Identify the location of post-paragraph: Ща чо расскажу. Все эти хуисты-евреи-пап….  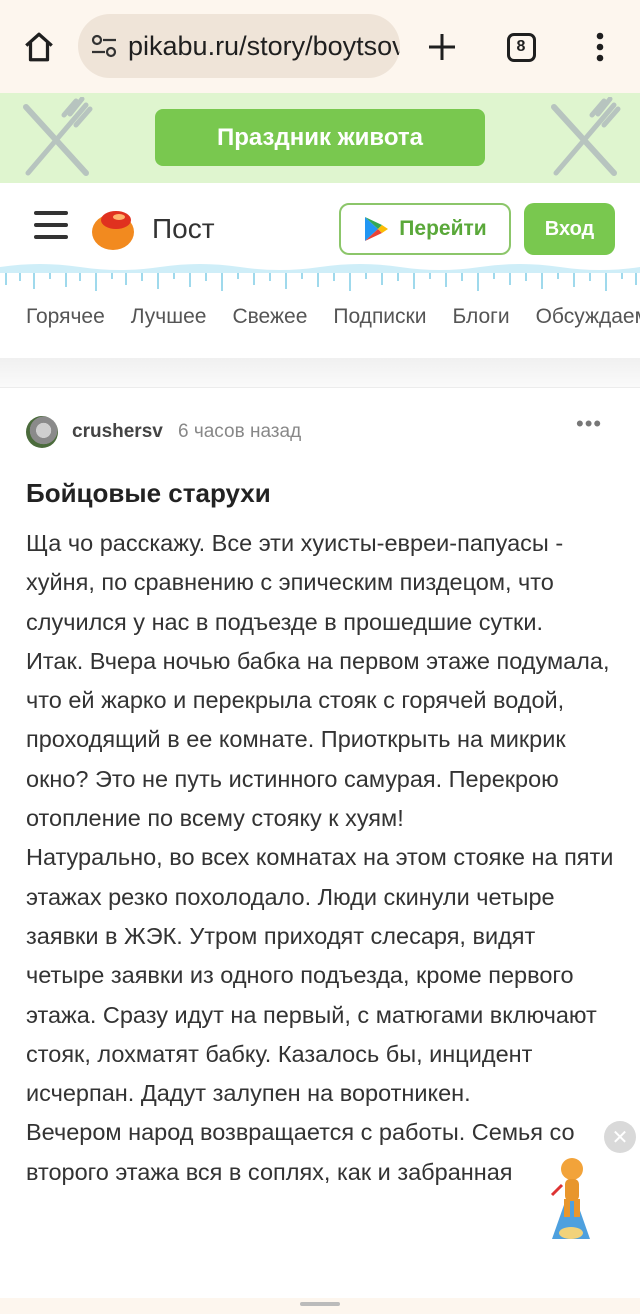
(295, 582).